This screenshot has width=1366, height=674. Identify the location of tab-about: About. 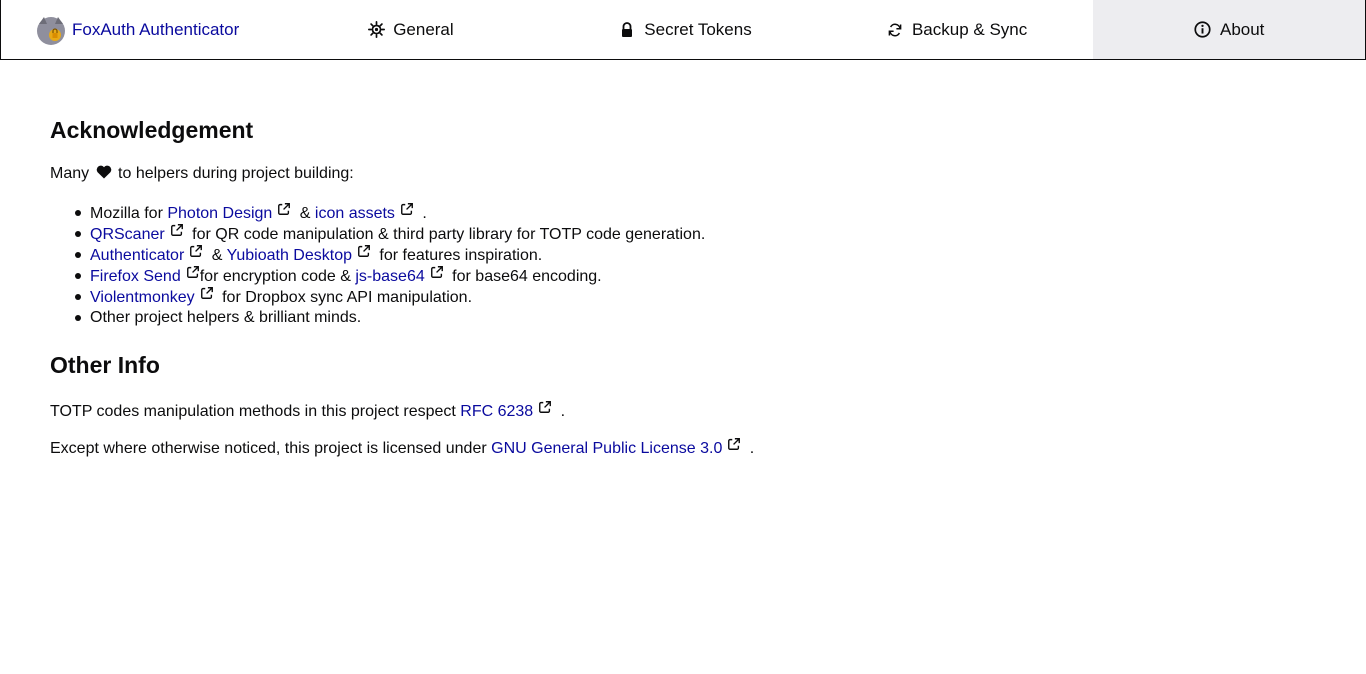
(1229, 29).